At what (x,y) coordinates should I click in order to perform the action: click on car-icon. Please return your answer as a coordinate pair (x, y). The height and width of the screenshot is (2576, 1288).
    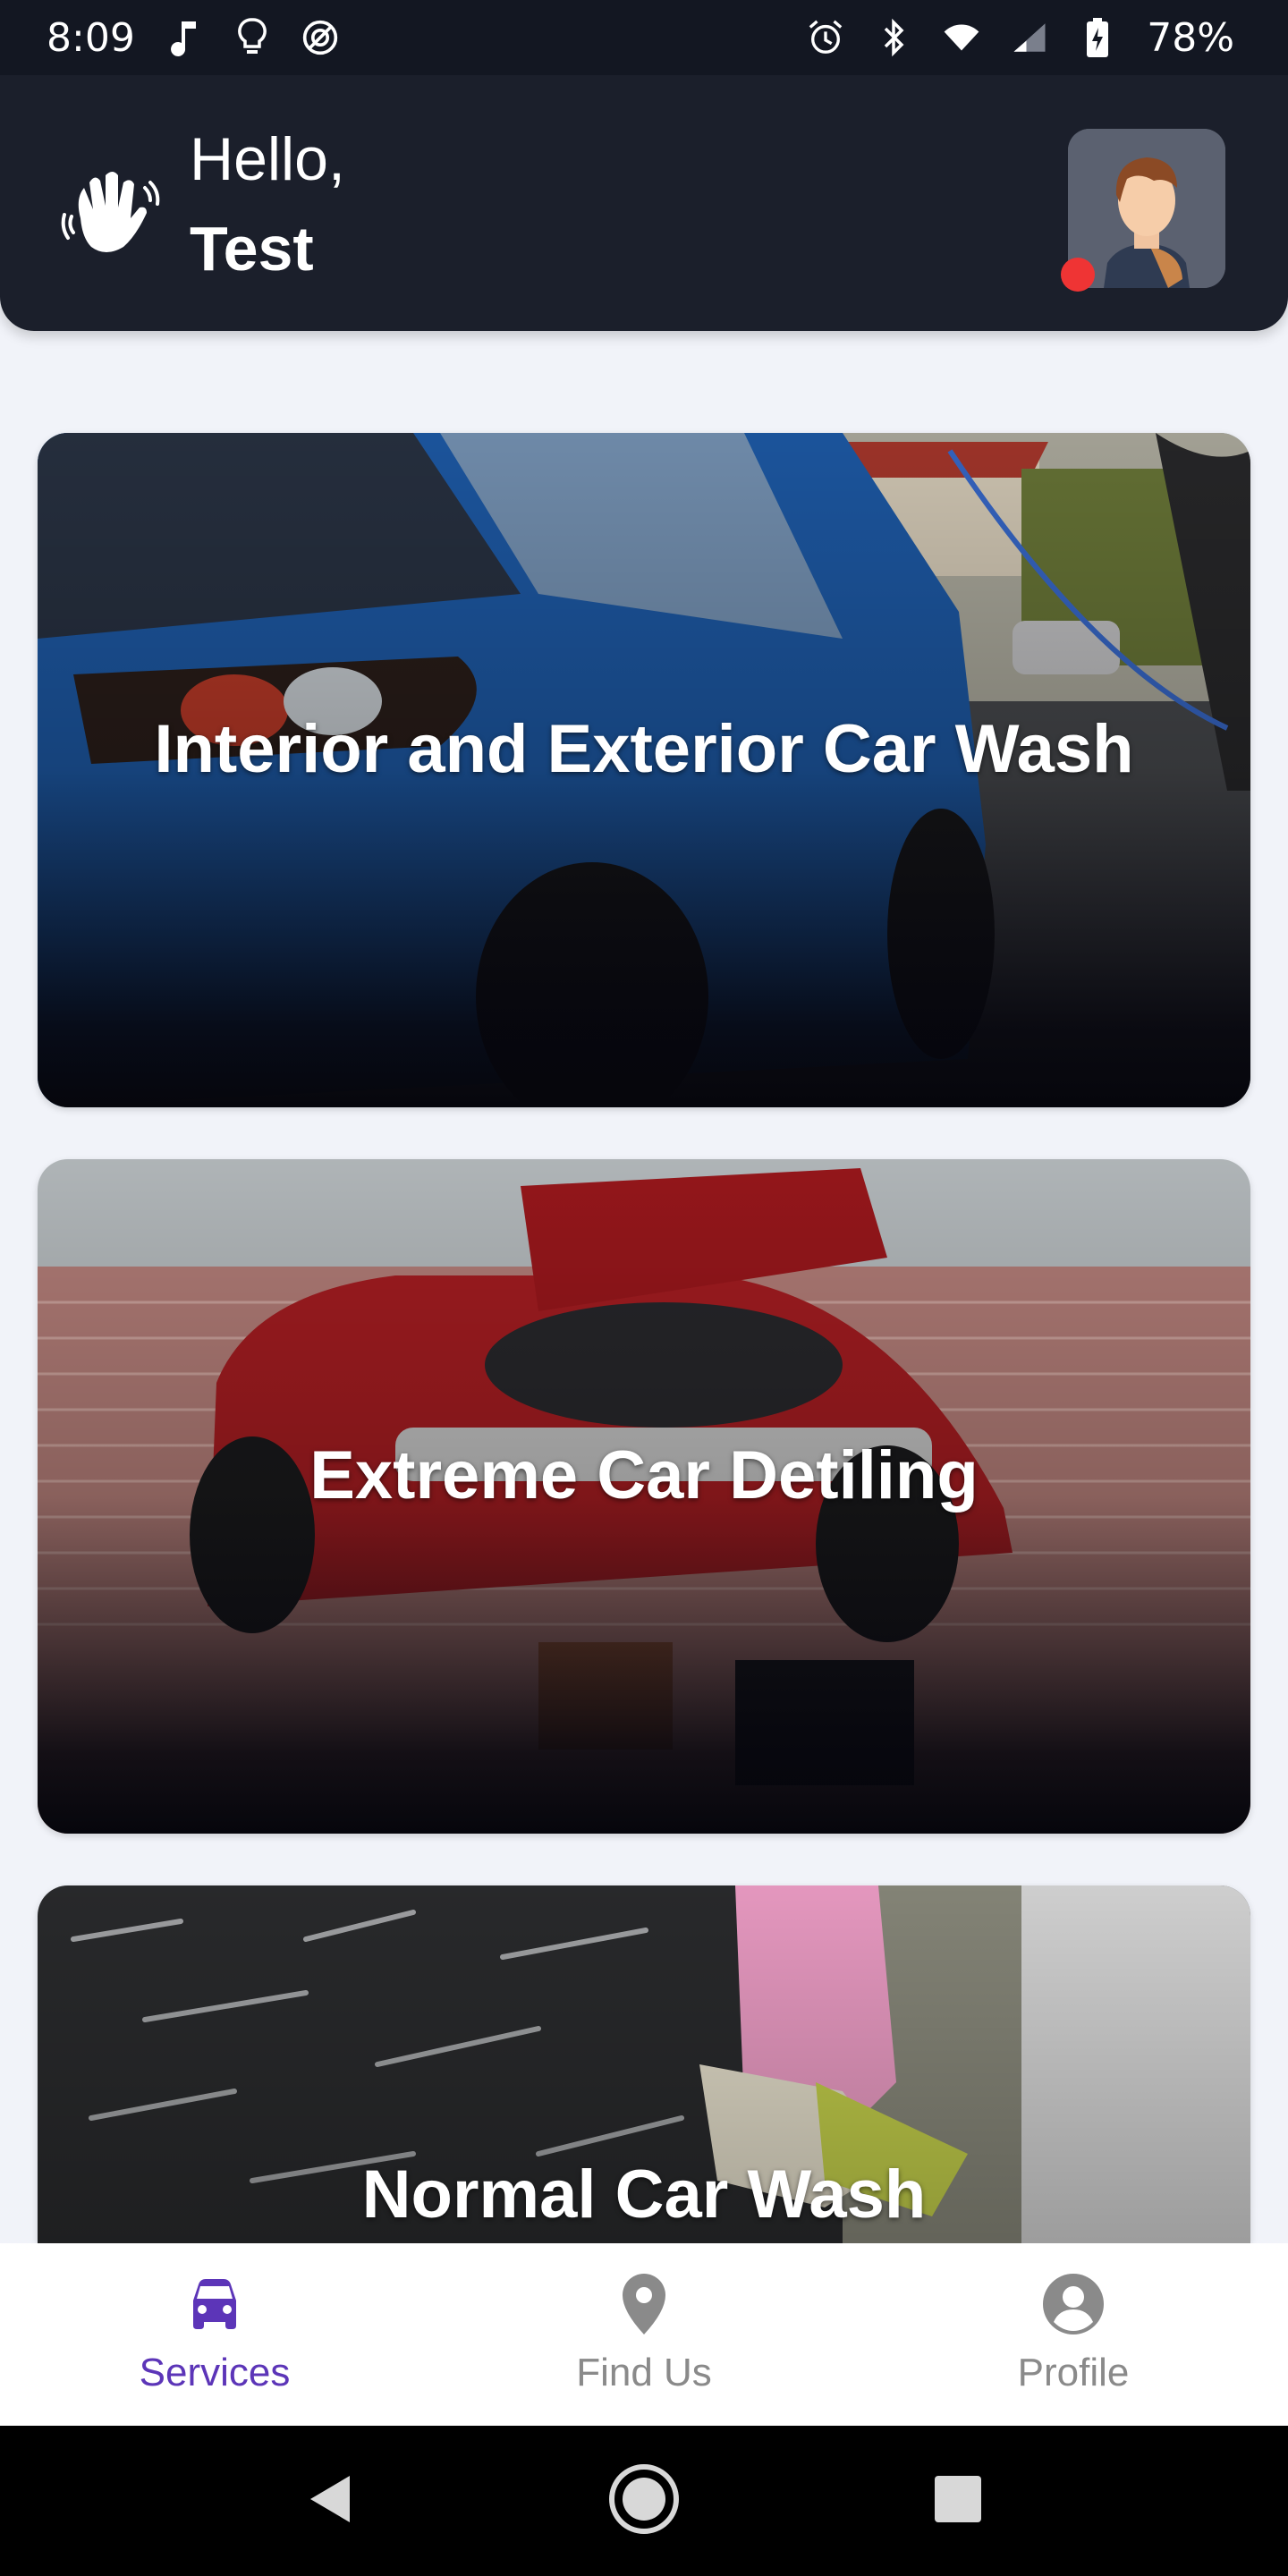
    Looking at the image, I should click on (215, 2304).